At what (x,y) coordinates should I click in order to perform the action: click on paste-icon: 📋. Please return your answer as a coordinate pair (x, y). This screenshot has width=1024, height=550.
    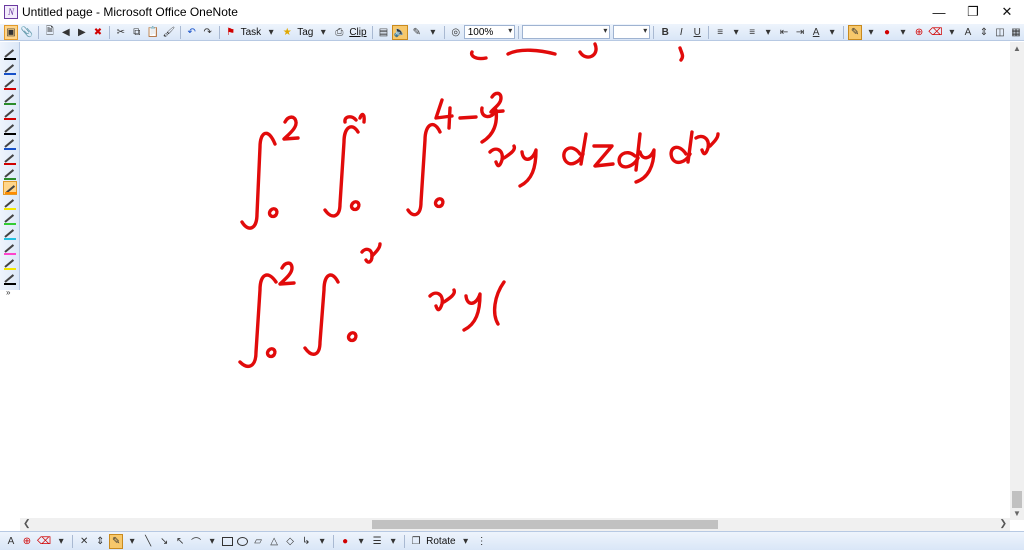
    Looking at the image, I should click on (153, 32).